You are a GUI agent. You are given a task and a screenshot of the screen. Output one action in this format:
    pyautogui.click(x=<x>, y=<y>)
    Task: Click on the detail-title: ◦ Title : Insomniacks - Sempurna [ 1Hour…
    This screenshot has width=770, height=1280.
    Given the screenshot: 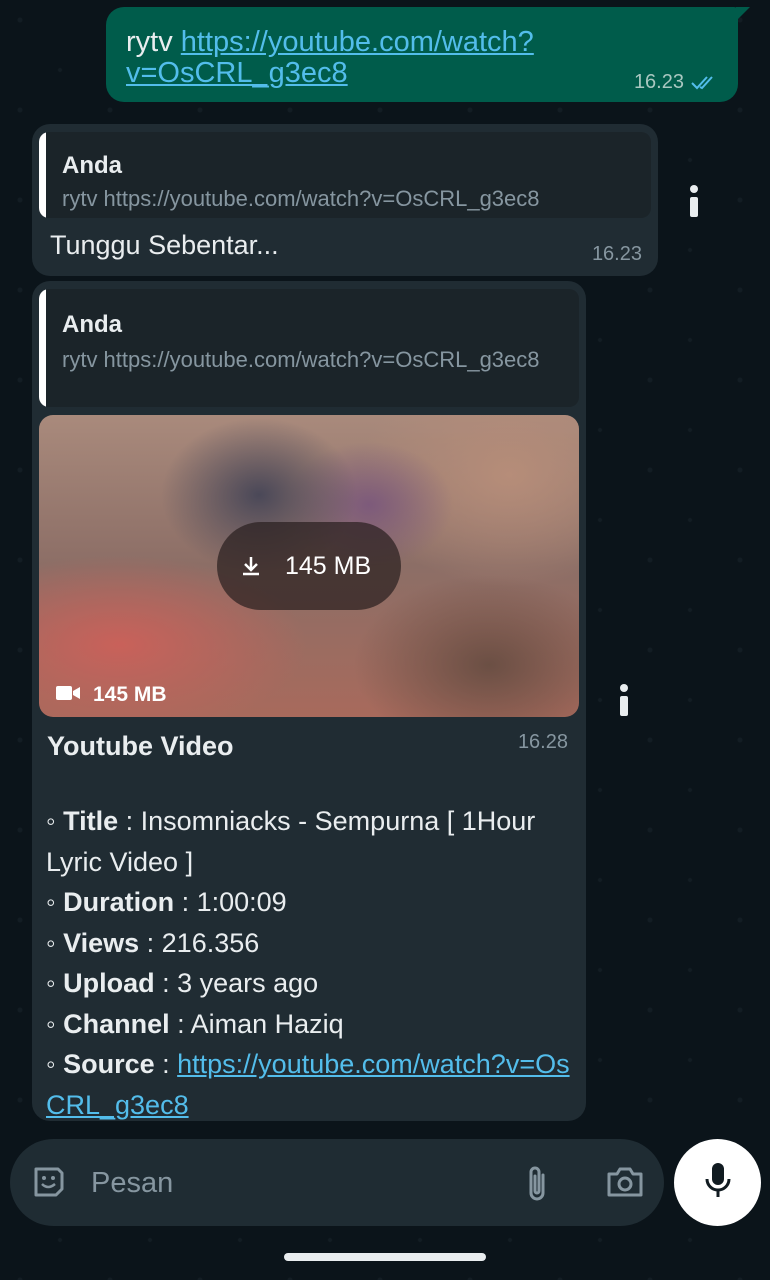 What is the action you would take?
    pyautogui.click(x=291, y=841)
    